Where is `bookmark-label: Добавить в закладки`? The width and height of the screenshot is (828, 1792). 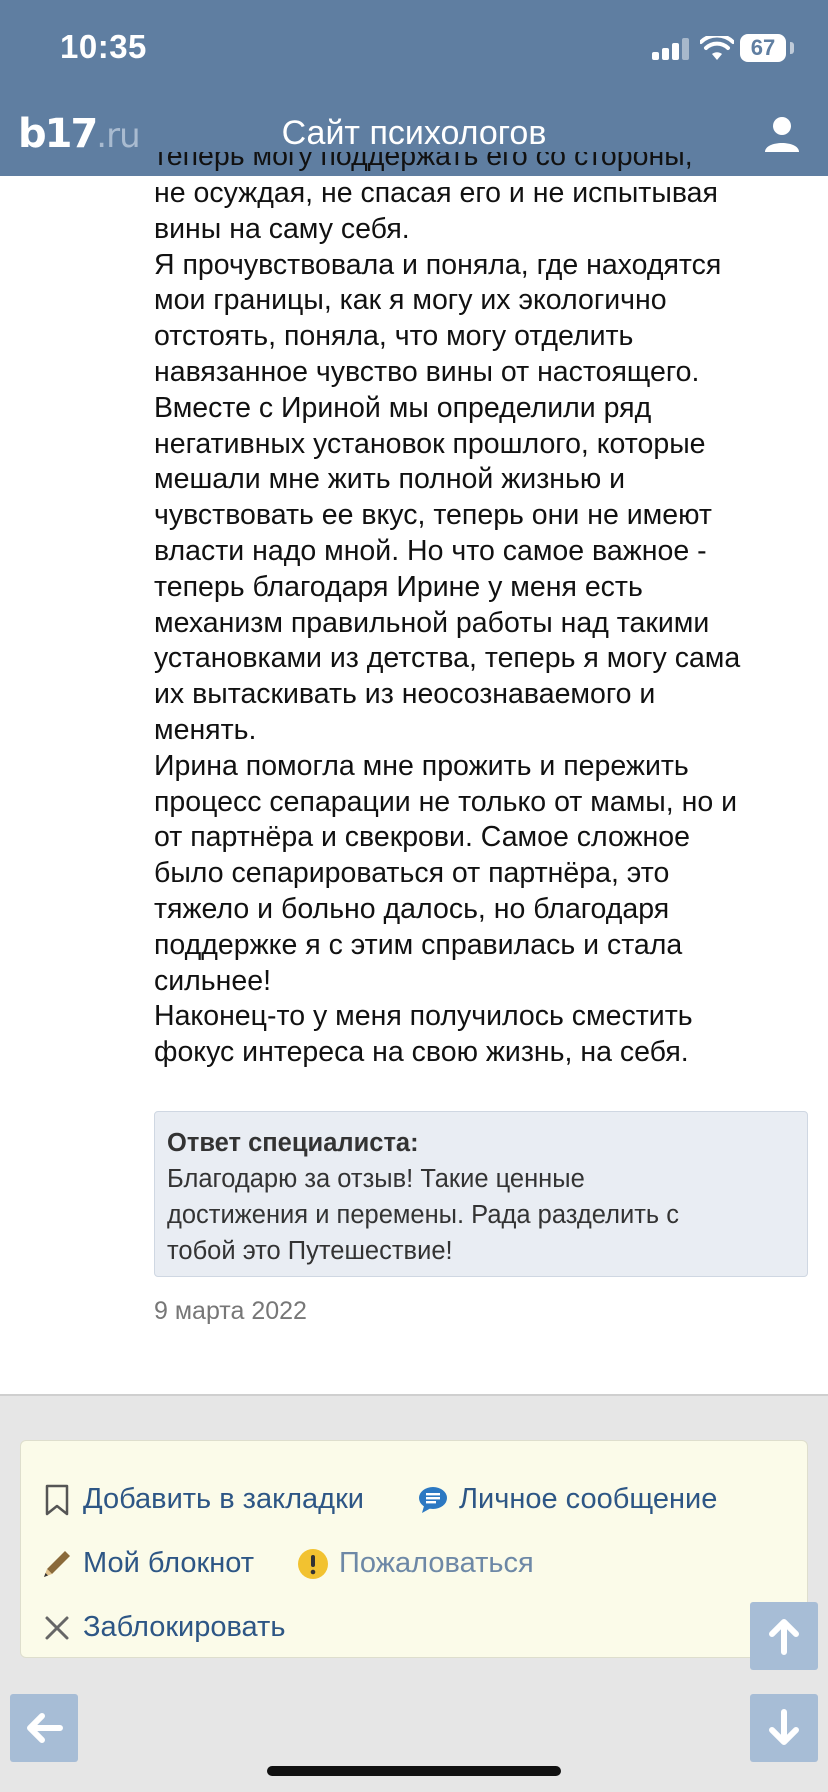
bookmark-label: Добавить в закладки is located at coordinates (223, 1499).